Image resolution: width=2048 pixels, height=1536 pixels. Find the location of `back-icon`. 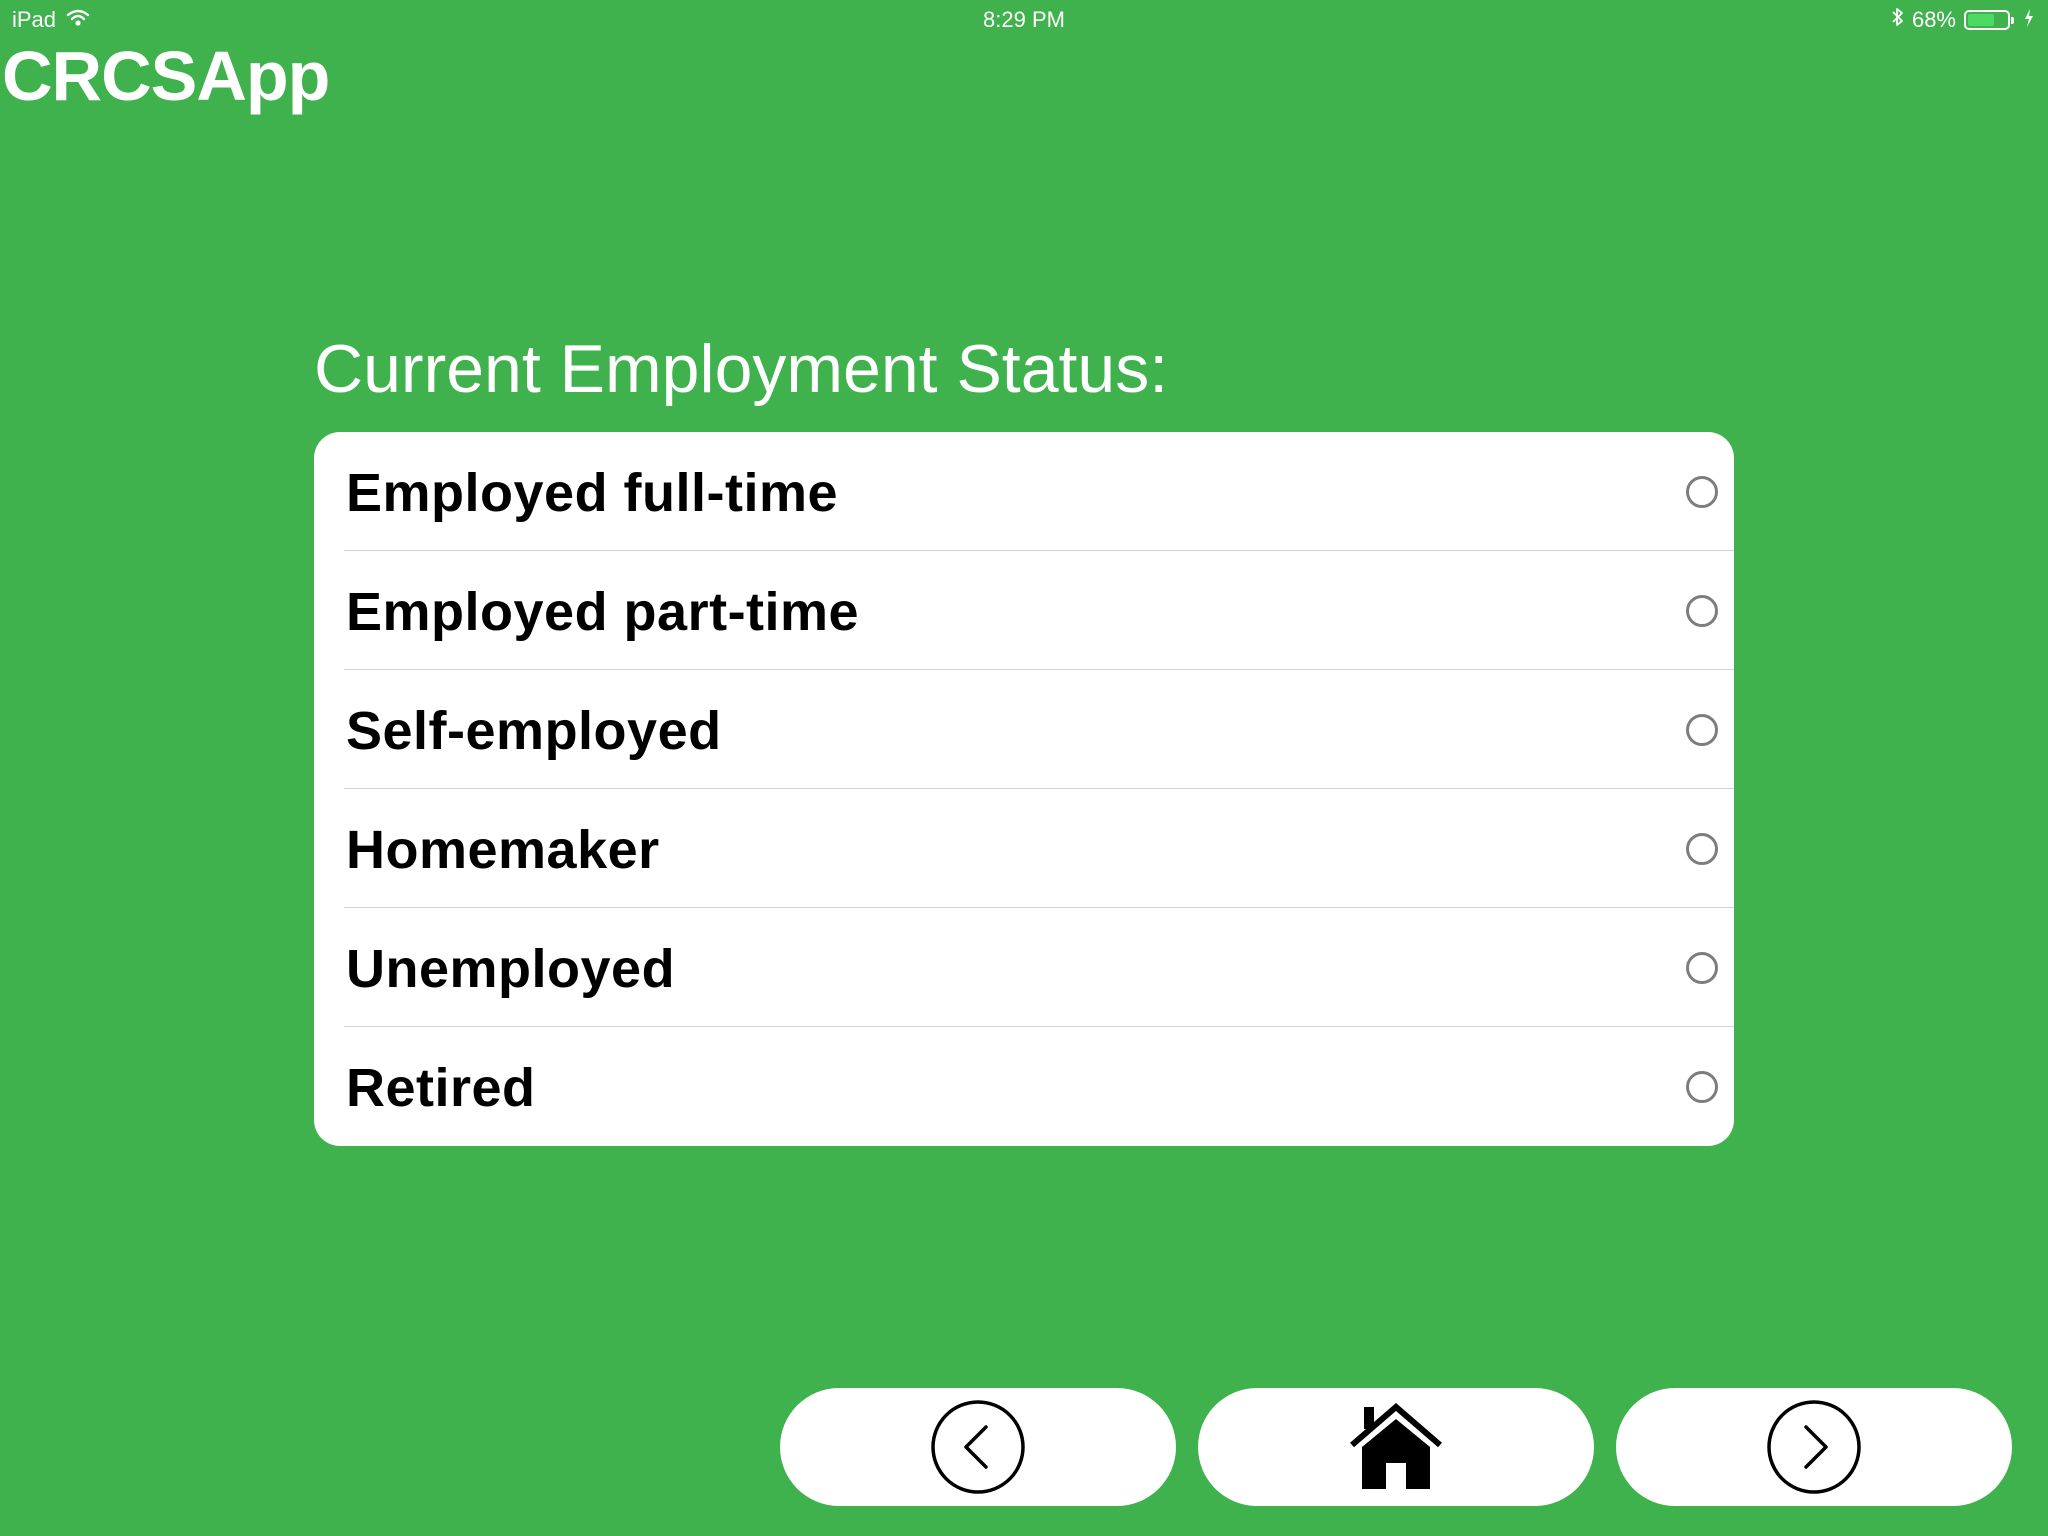

back-icon is located at coordinates (978, 1447).